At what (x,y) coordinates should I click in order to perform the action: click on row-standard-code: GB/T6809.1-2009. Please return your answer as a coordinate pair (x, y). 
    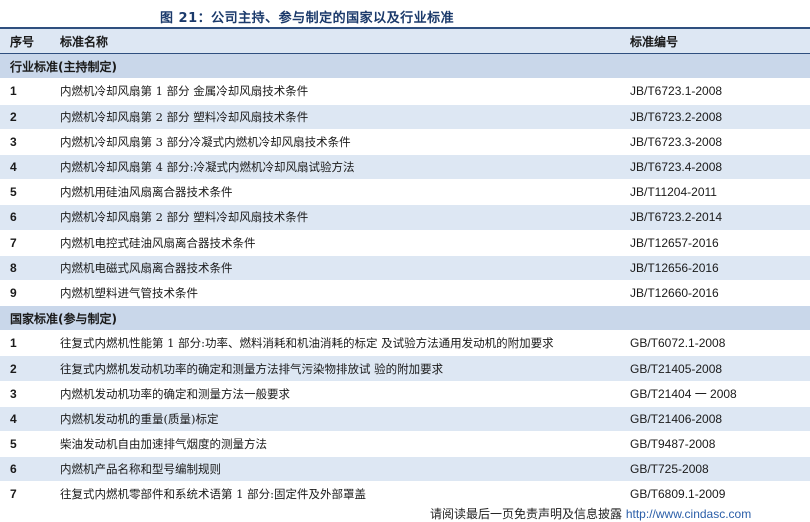
    Looking at the image, I should click on (678, 494).